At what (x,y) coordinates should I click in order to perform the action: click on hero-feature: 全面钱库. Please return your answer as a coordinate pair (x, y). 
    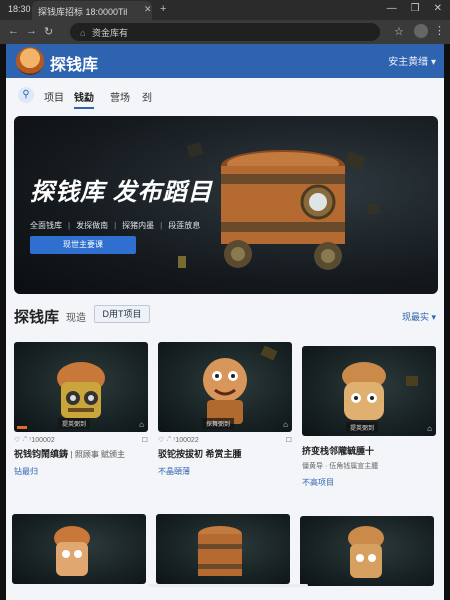
    Looking at the image, I should click on (46, 225).